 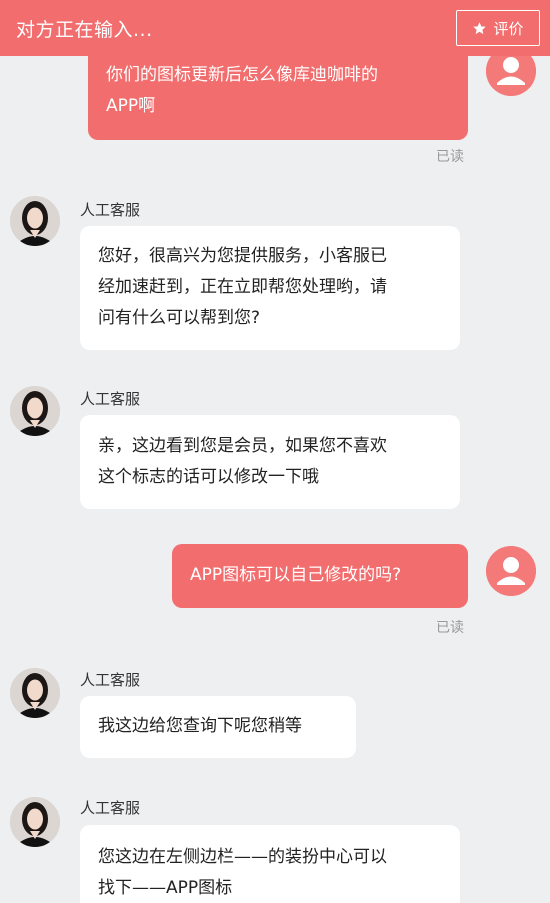 I want to click on message-line: 我这边给您查询下呢您稍等, so click(x=200, y=726).